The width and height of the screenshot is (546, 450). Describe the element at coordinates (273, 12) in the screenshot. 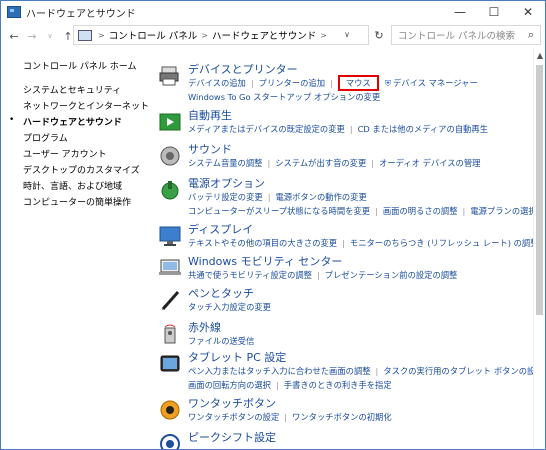

I see `title-bar: ハードウェアとサウンド — ☐ ✕` at that location.